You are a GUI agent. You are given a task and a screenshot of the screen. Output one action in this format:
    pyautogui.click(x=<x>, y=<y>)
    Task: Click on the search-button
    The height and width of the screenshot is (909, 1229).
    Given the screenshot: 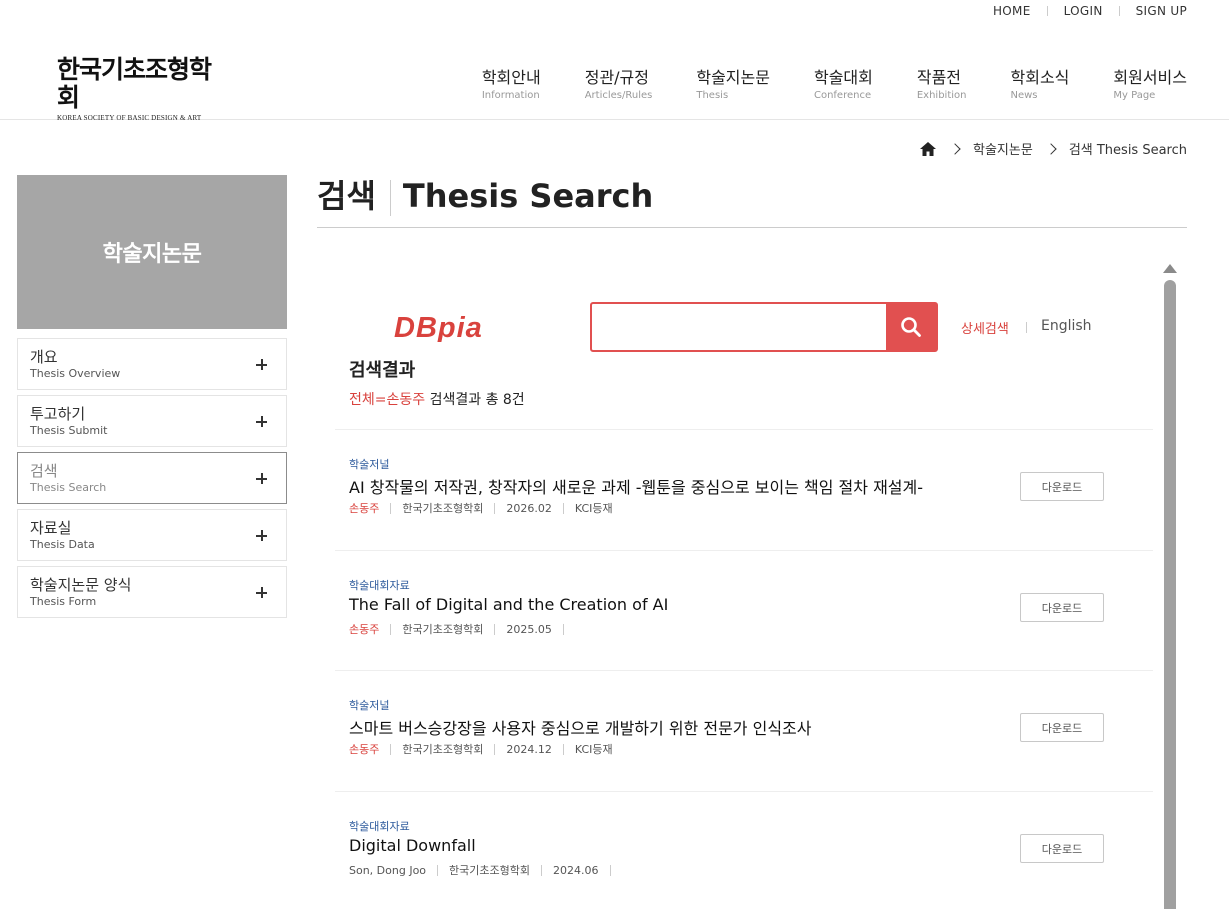 What is the action you would take?
    pyautogui.click(x=911, y=327)
    